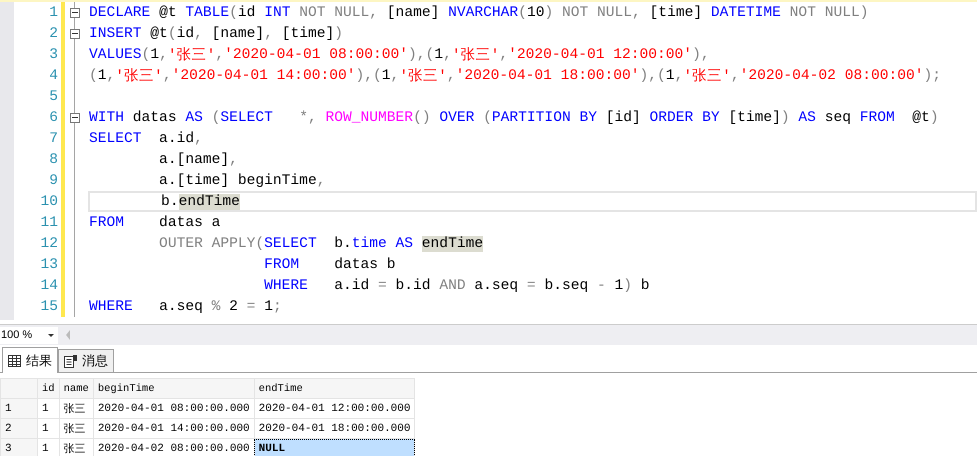 The image size is (977, 456). Describe the element at coordinates (364, 264) in the screenshot. I see `code-text: datas b` at that location.